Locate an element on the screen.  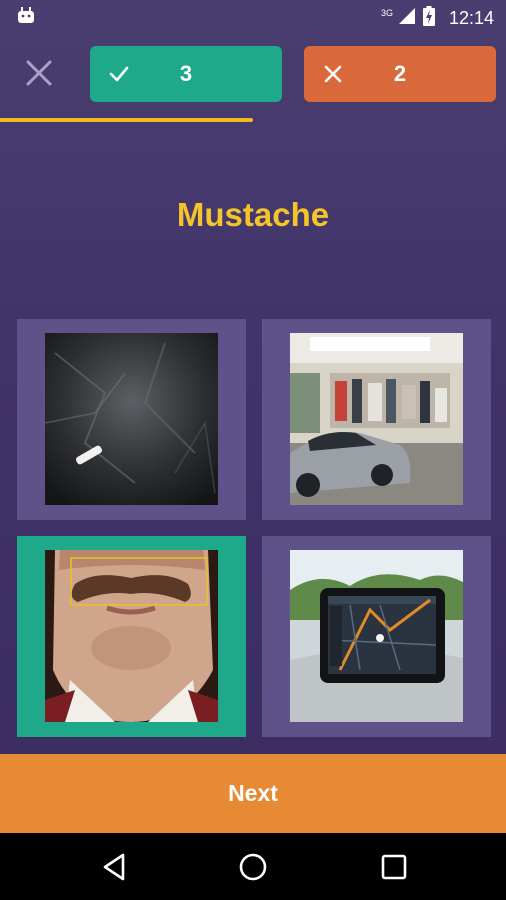
correct-count: 3 is located at coordinates (186, 73).